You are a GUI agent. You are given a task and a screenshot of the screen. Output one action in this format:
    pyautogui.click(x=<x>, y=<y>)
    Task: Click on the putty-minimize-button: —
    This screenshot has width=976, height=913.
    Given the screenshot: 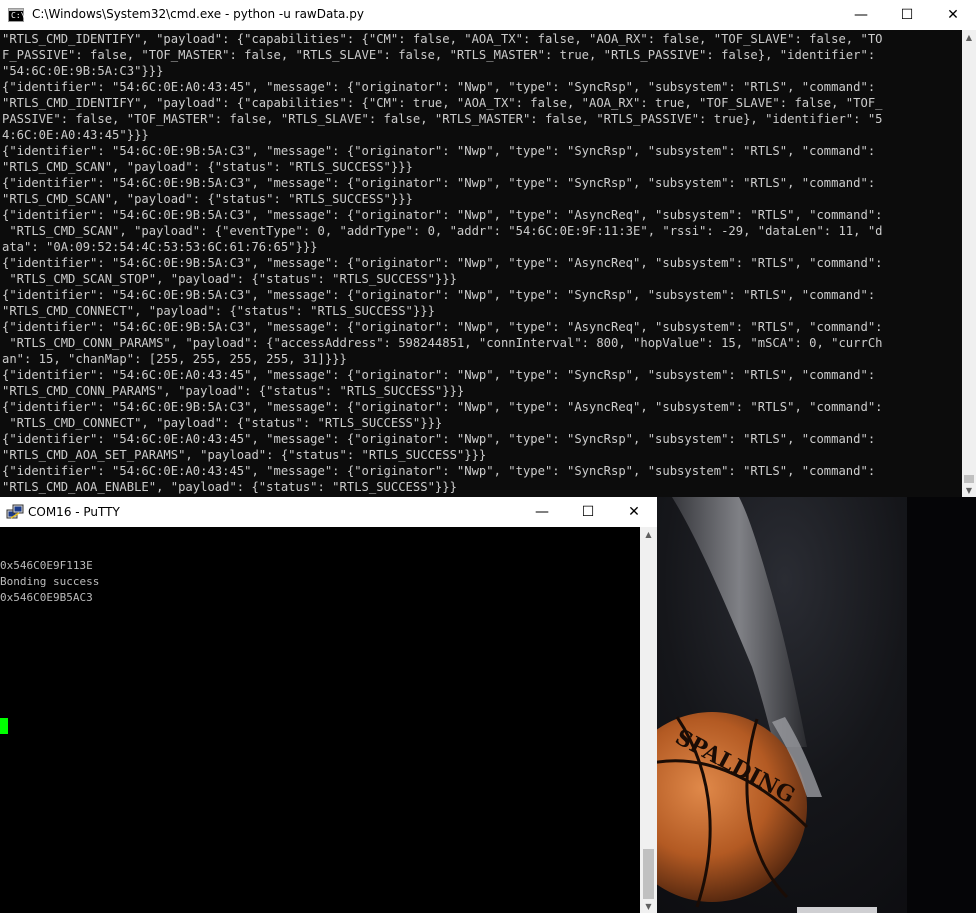 What is the action you would take?
    pyautogui.click(x=542, y=512)
    